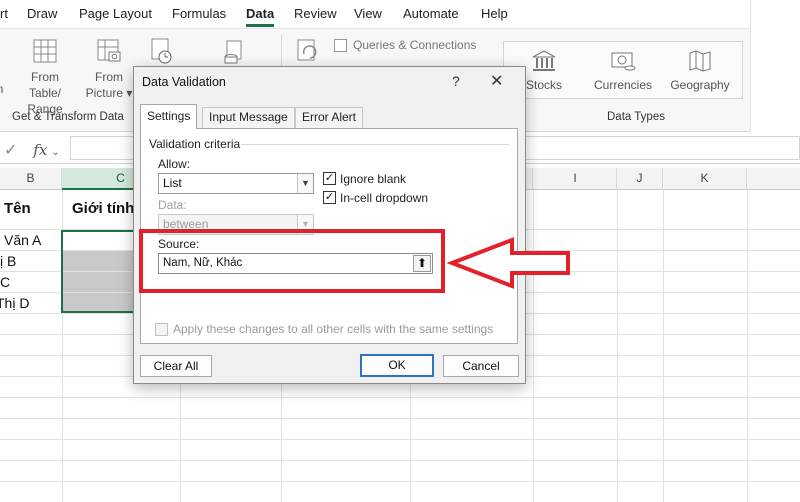 This screenshot has height=502, width=800. What do you see at coordinates (705, 179) in the screenshot?
I see `column-header-k: K` at bounding box center [705, 179].